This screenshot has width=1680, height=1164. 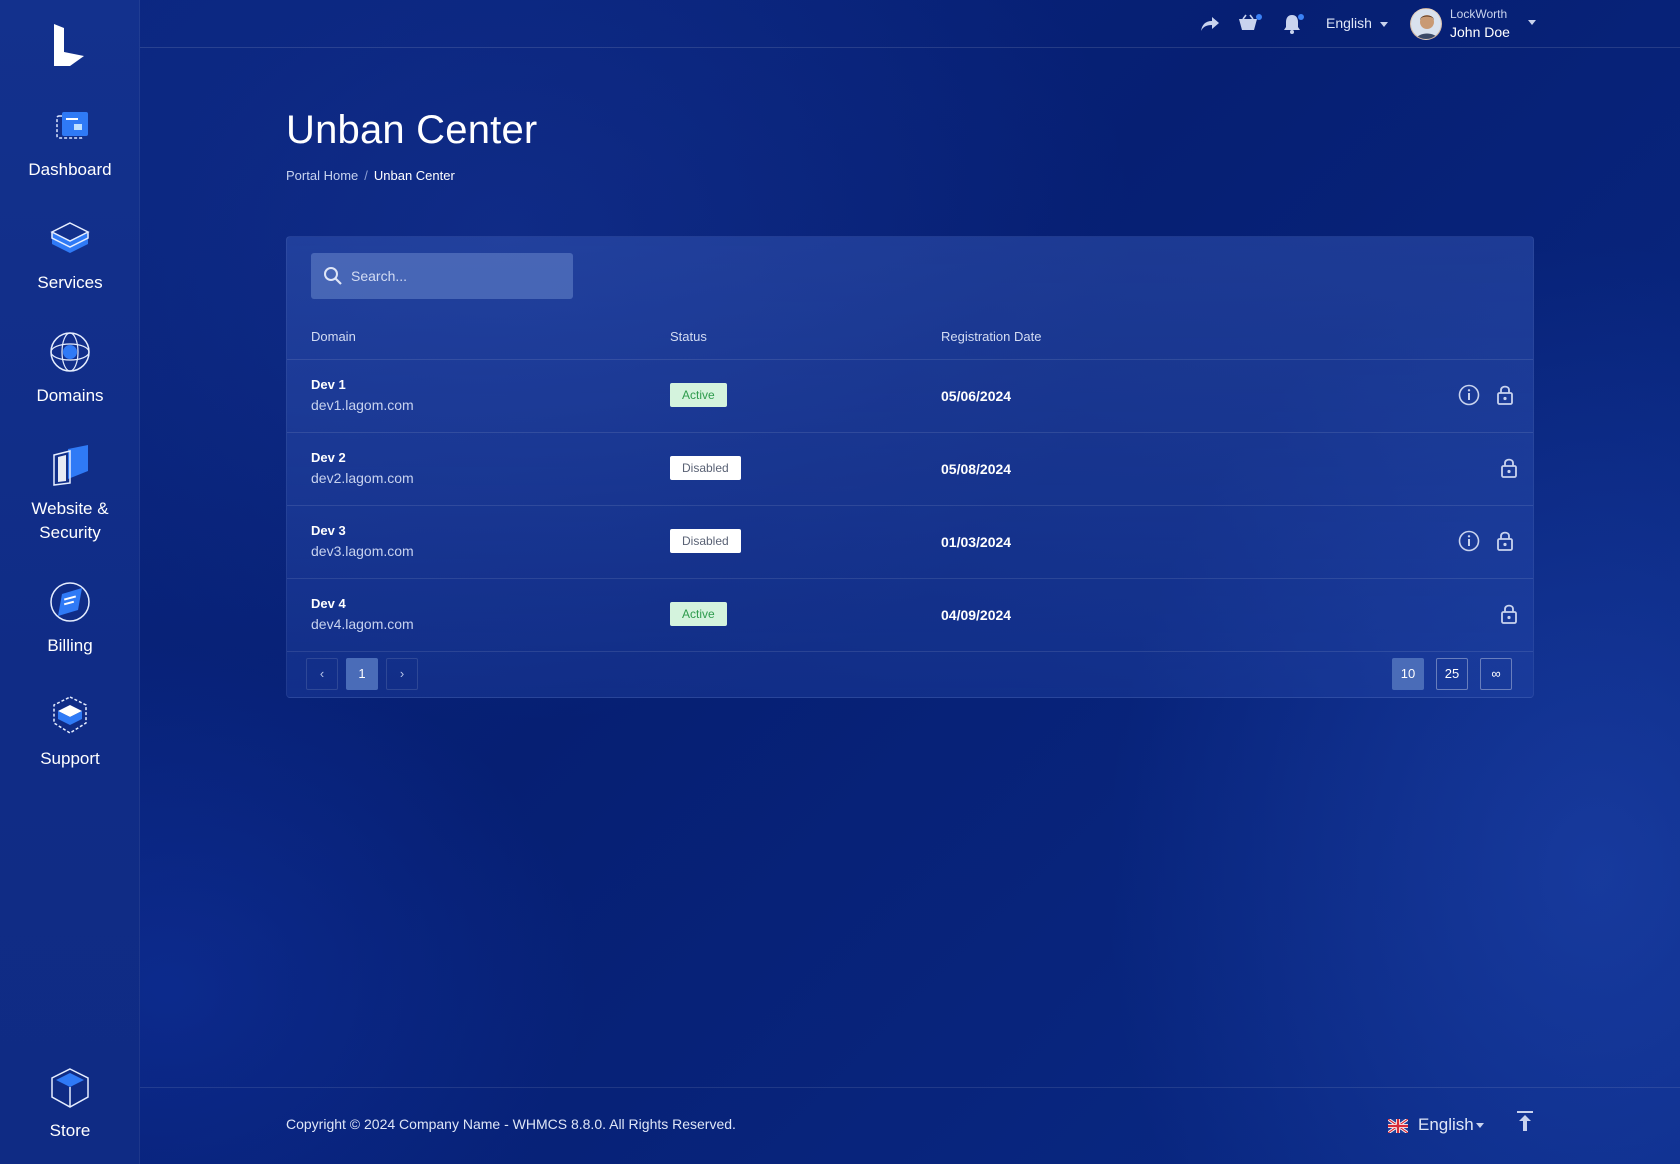 I want to click on page-size-10: 10, so click(x=1408, y=674).